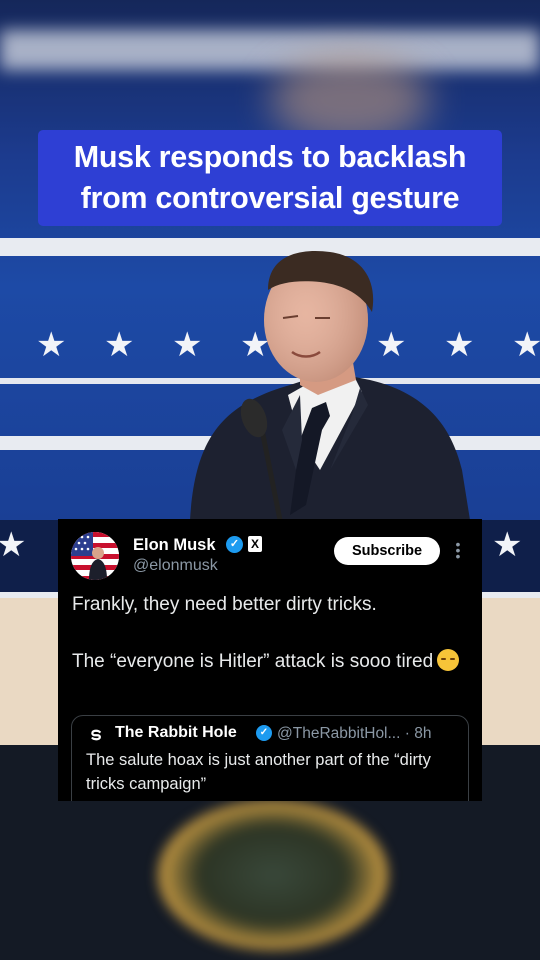 The image size is (540, 960). What do you see at coordinates (330, 385) in the screenshot?
I see `speaker-figure` at bounding box center [330, 385].